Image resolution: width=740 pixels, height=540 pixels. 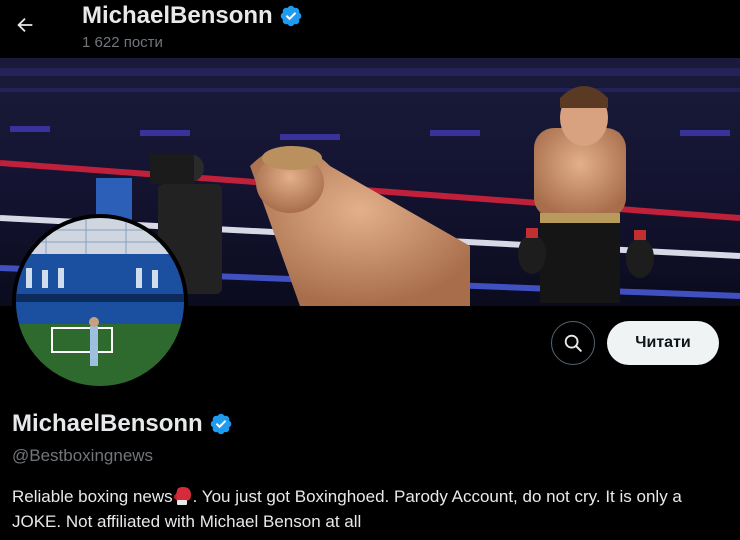 What do you see at coordinates (100, 302) in the screenshot?
I see `profile-avatar` at bounding box center [100, 302].